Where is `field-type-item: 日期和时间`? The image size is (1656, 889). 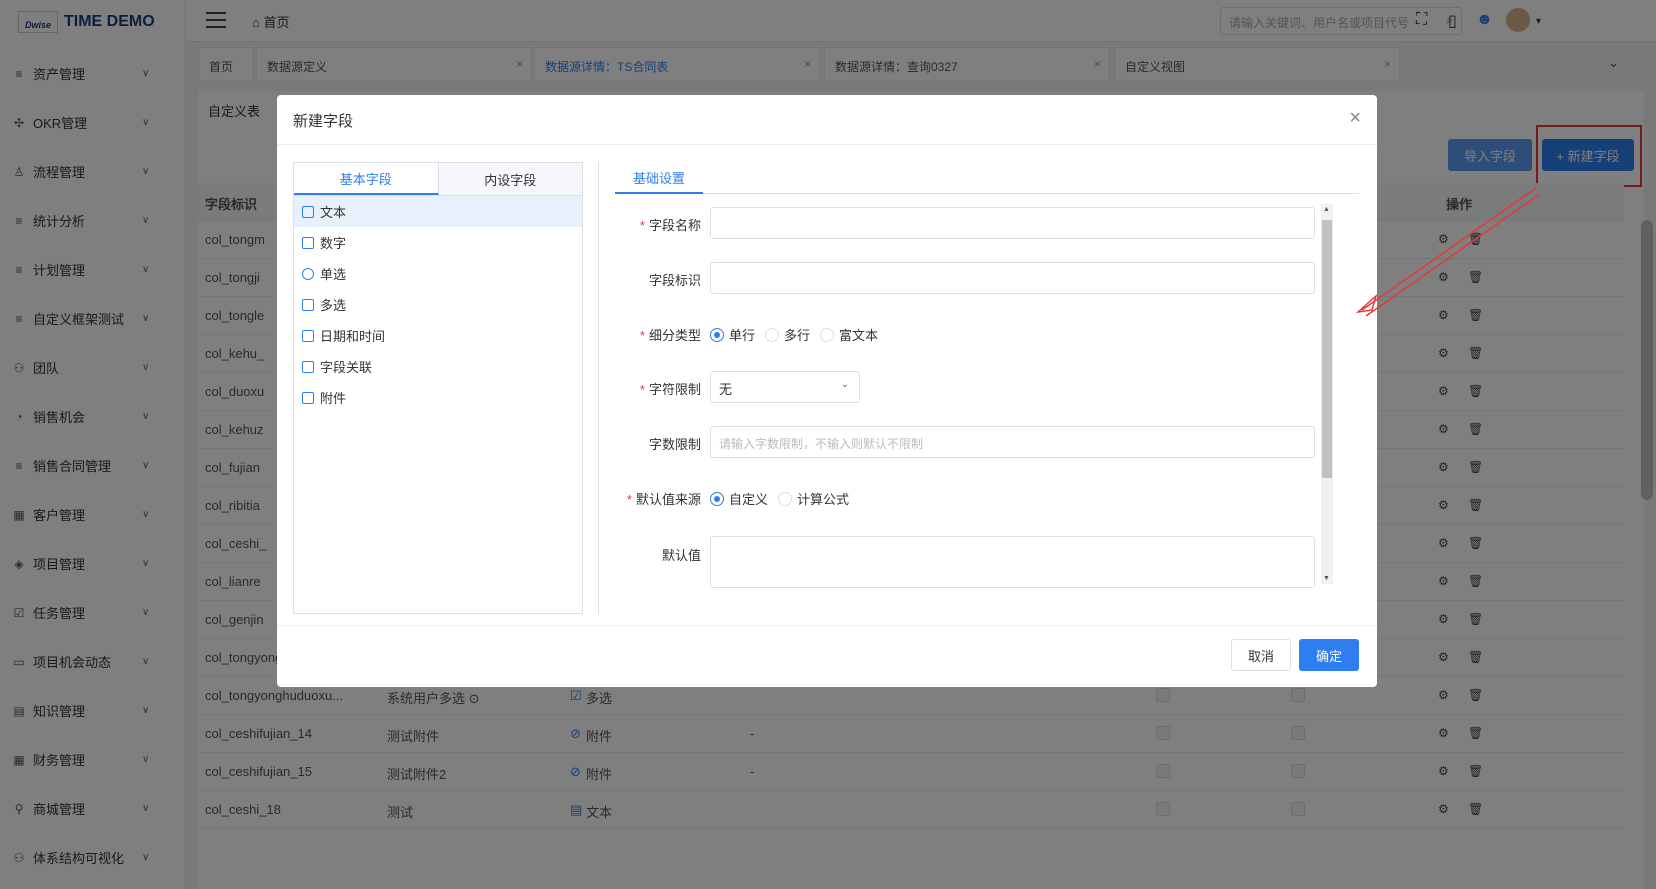
field-type-item: 日期和时间 is located at coordinates (438, 335).